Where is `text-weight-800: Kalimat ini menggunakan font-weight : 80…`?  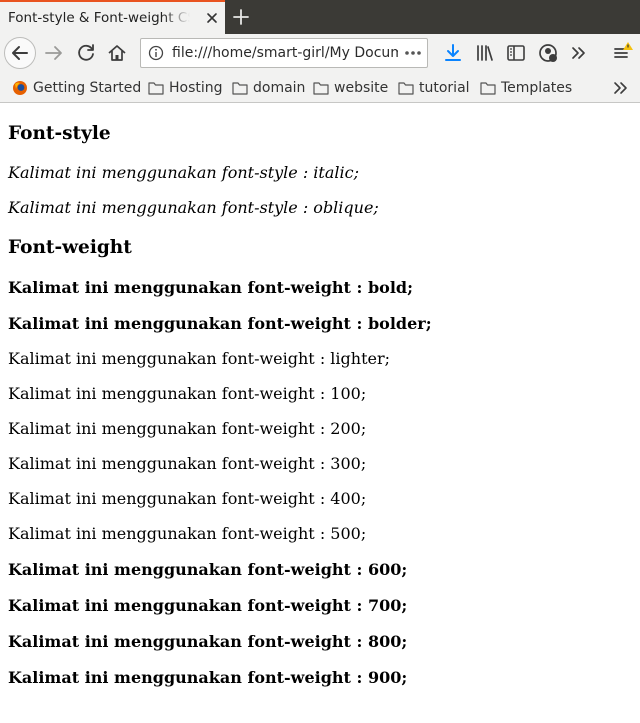 text-weight-800: Kalimat ini menggunakan font-weight : 80… is located at coordinates (208, 641).